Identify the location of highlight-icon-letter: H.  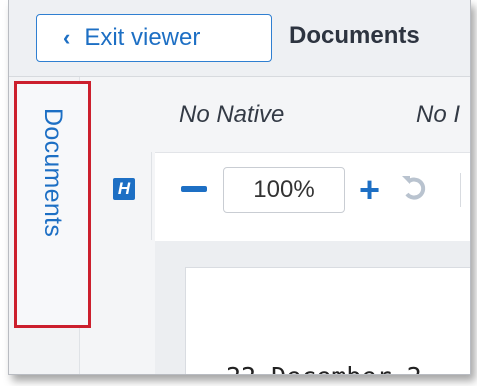
(124, 188).